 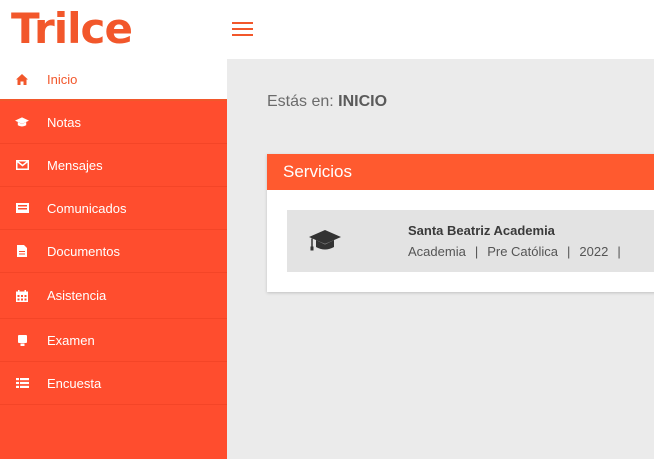 I want to click on sidebar-item-documentos: Documentos, so click(x=113, y=251).